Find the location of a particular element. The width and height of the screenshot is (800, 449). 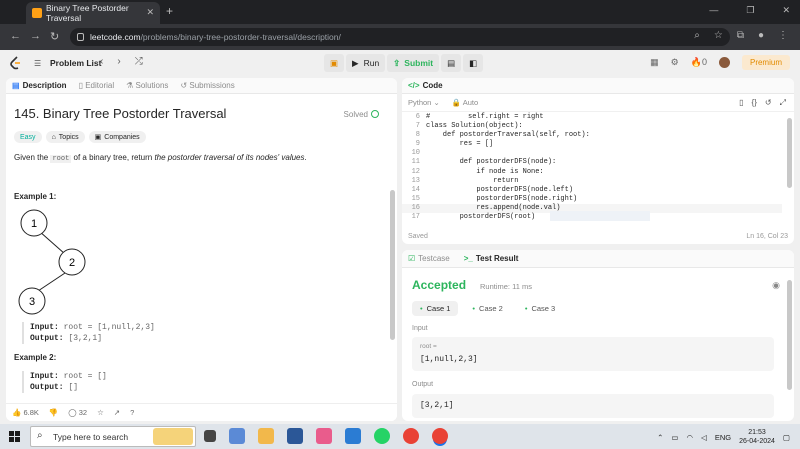

bookmark-star-icon: ☆ is located at coordinates (718, 35).